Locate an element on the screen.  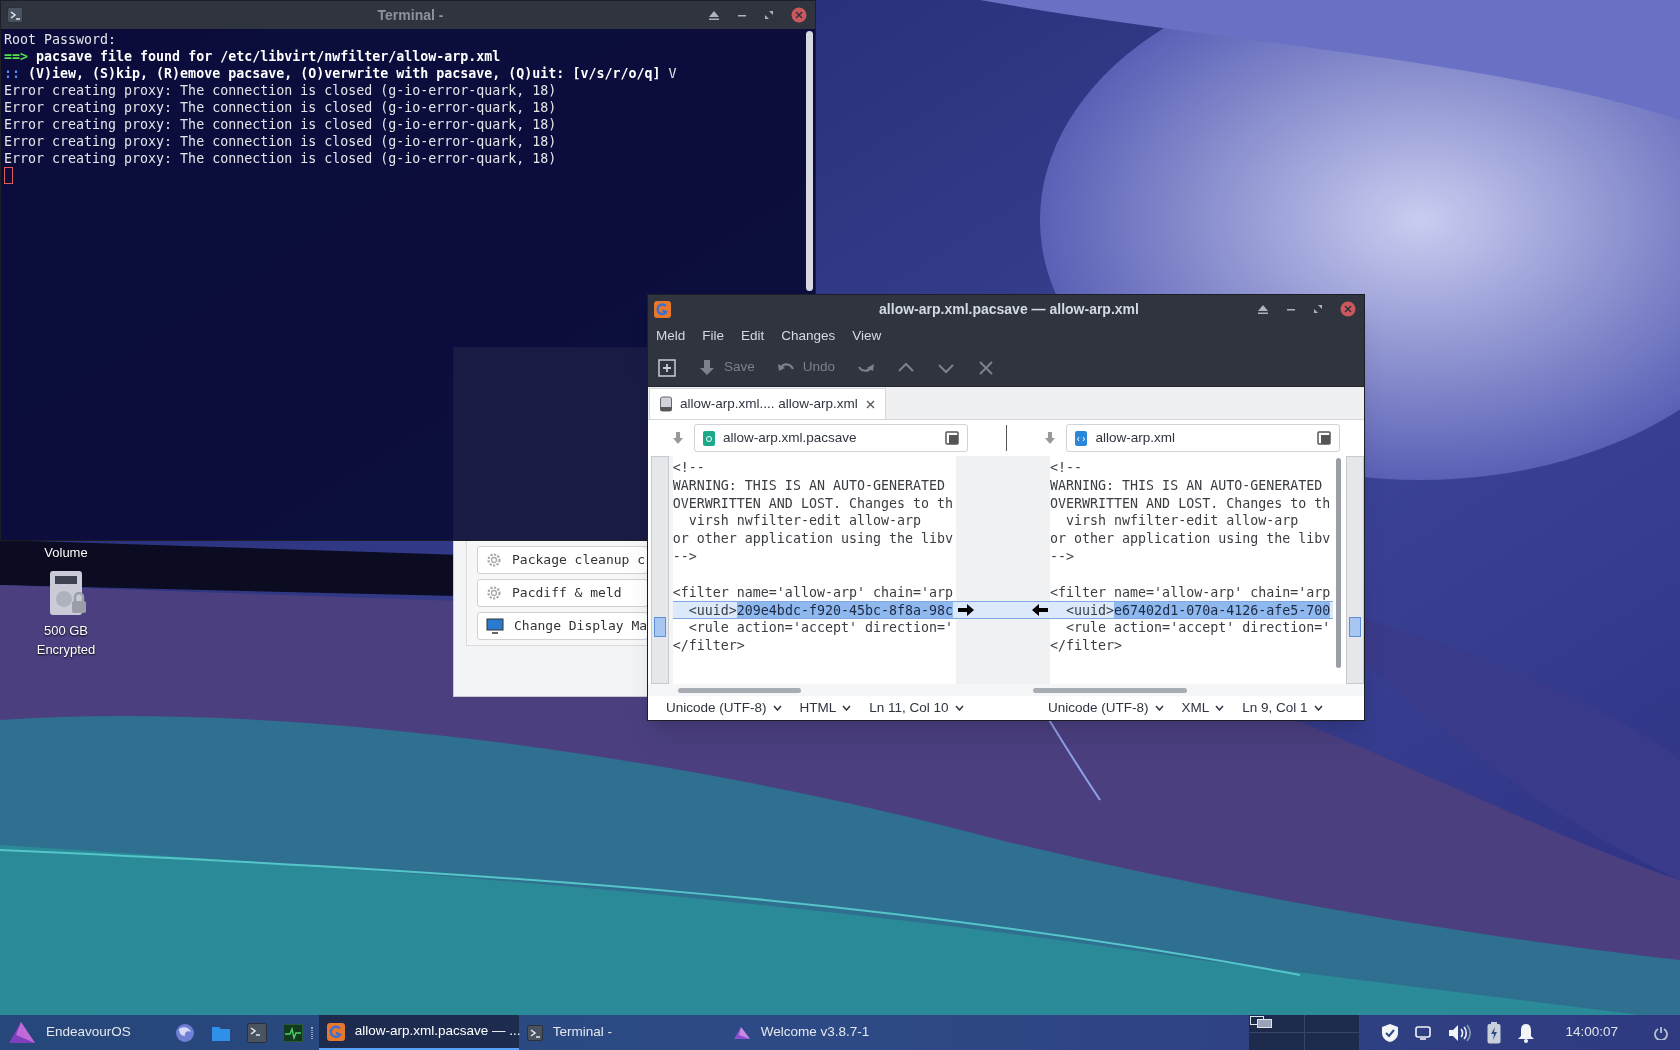
menu-item: View is located at coordinates (867, 336).